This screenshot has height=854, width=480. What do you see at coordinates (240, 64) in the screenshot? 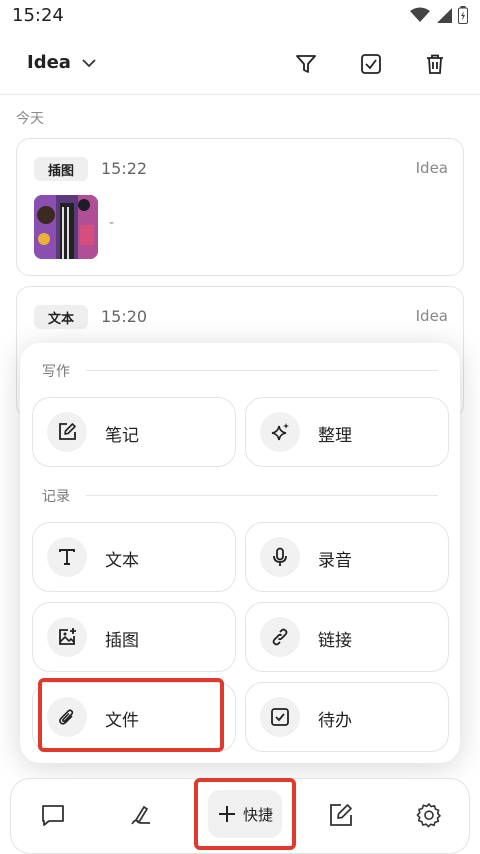
I see `app-header: Idea` at bounding box center [240, 64].